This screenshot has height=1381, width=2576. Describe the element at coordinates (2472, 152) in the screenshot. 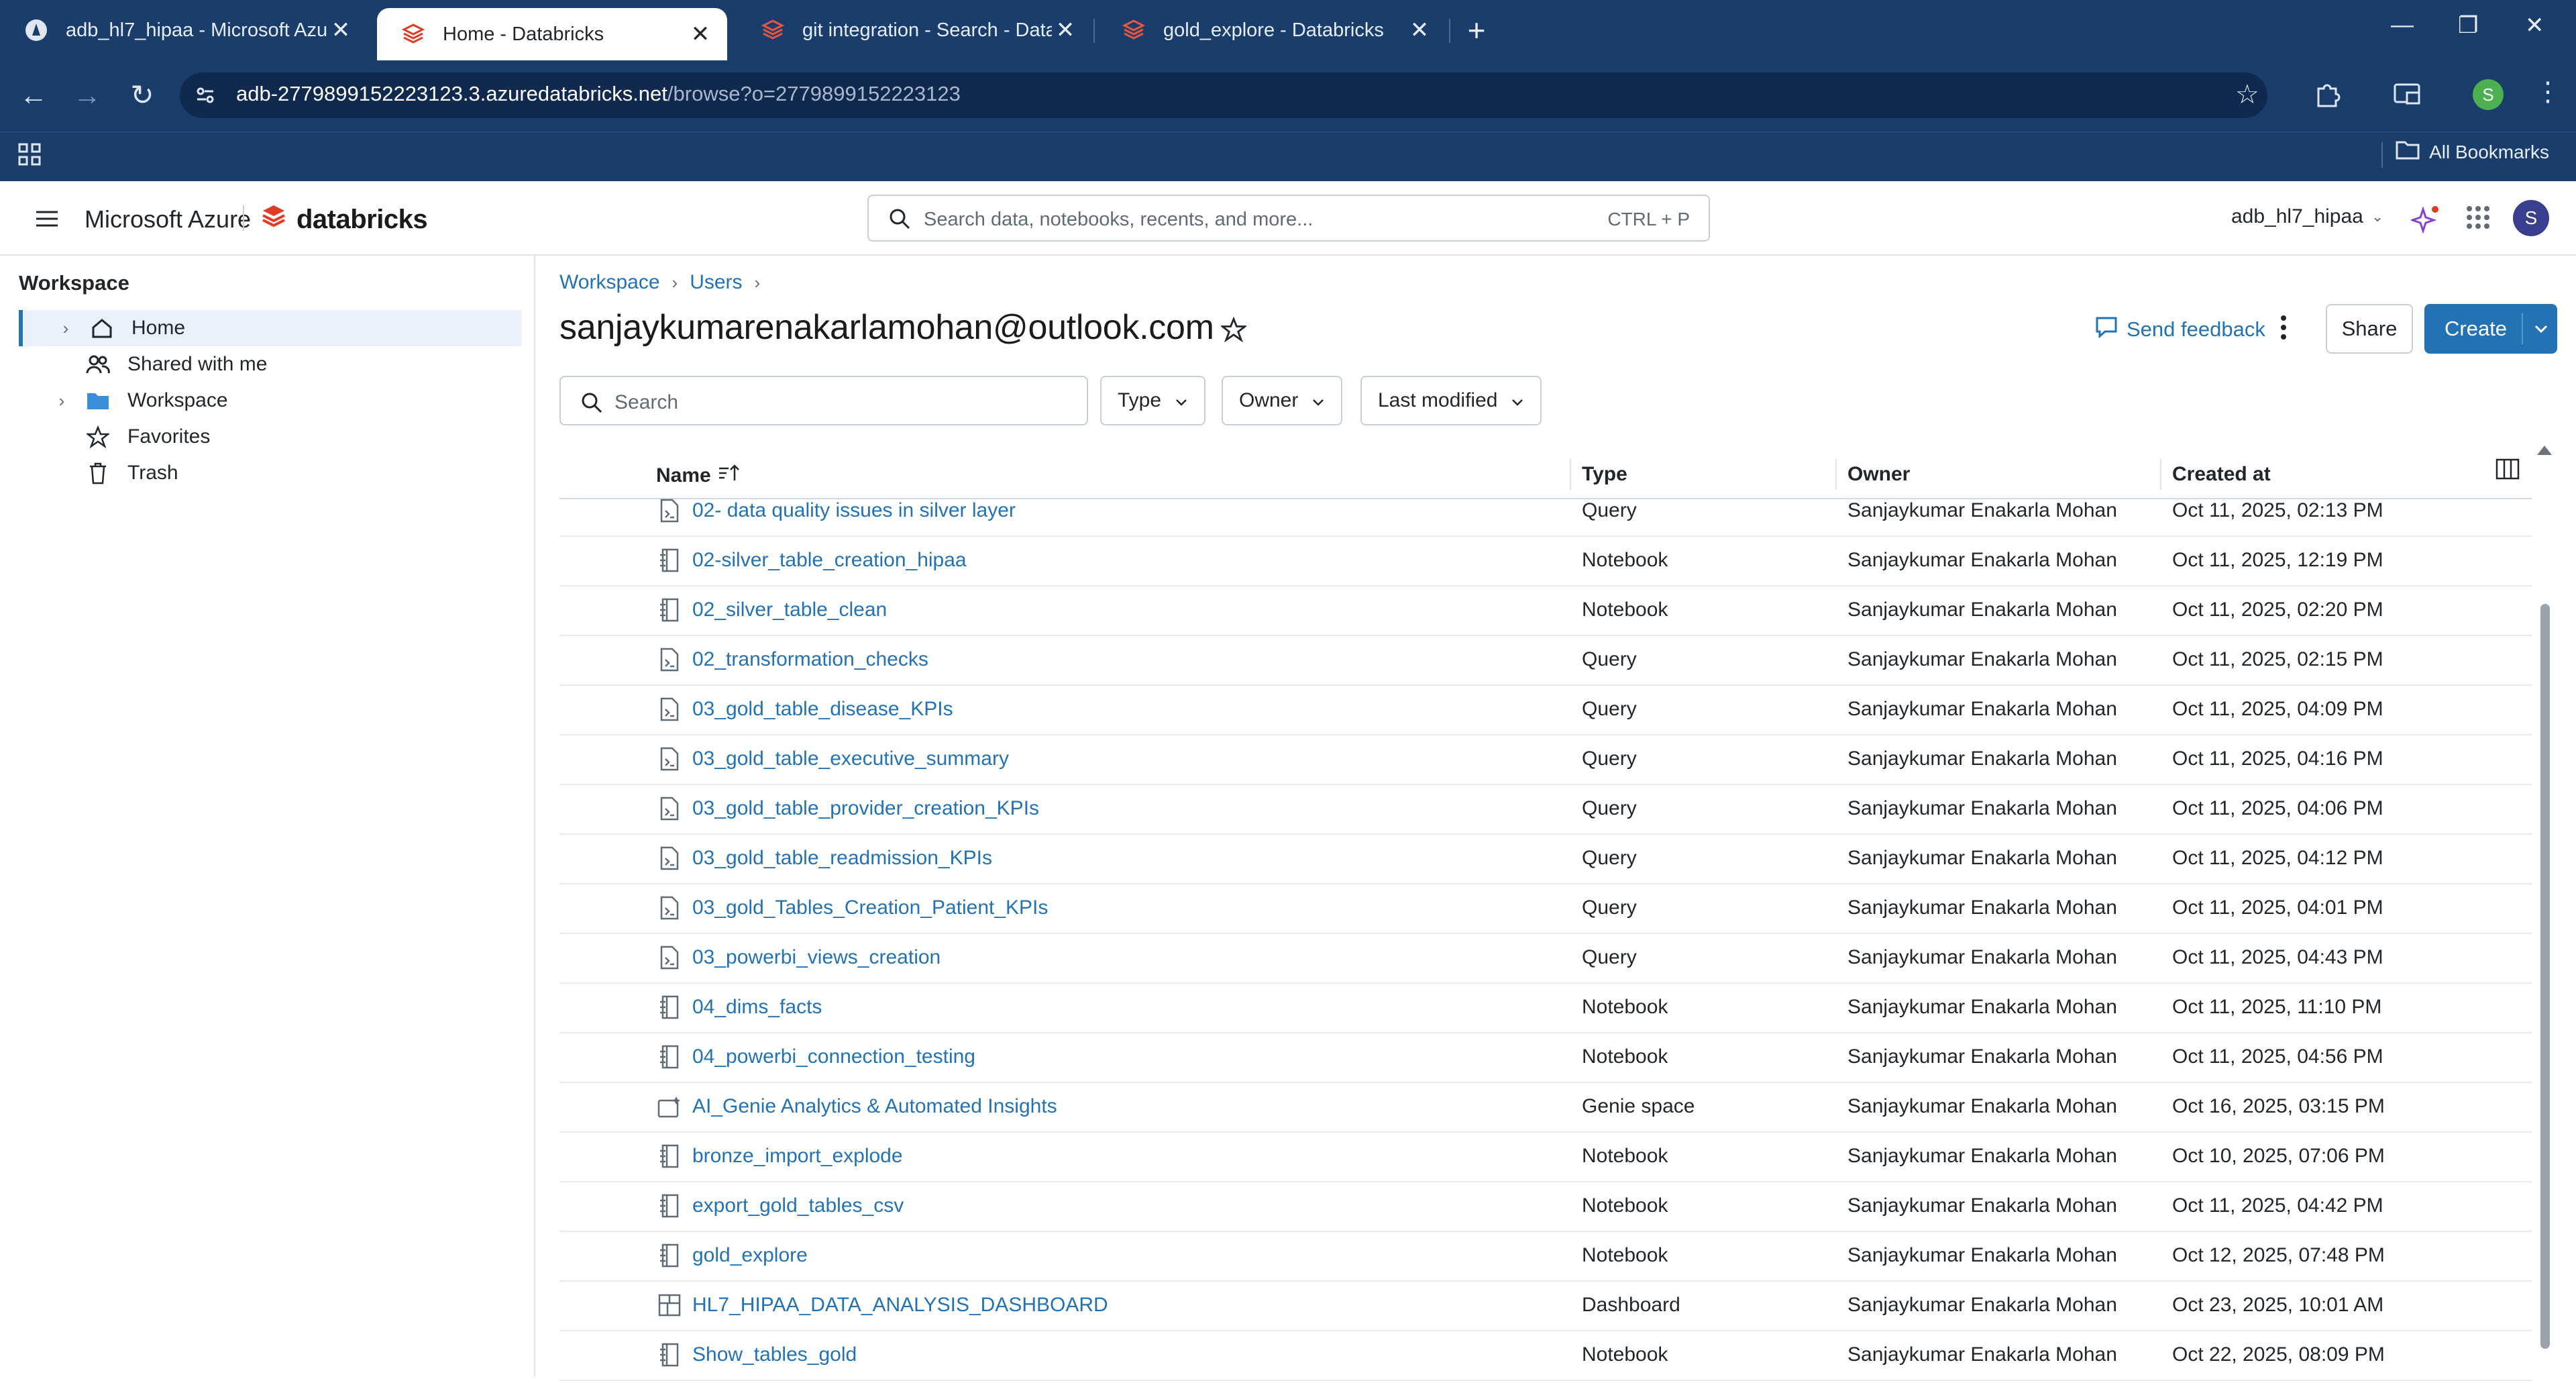

I see `all-bookmarks-button: All Bookmarks` at that location.